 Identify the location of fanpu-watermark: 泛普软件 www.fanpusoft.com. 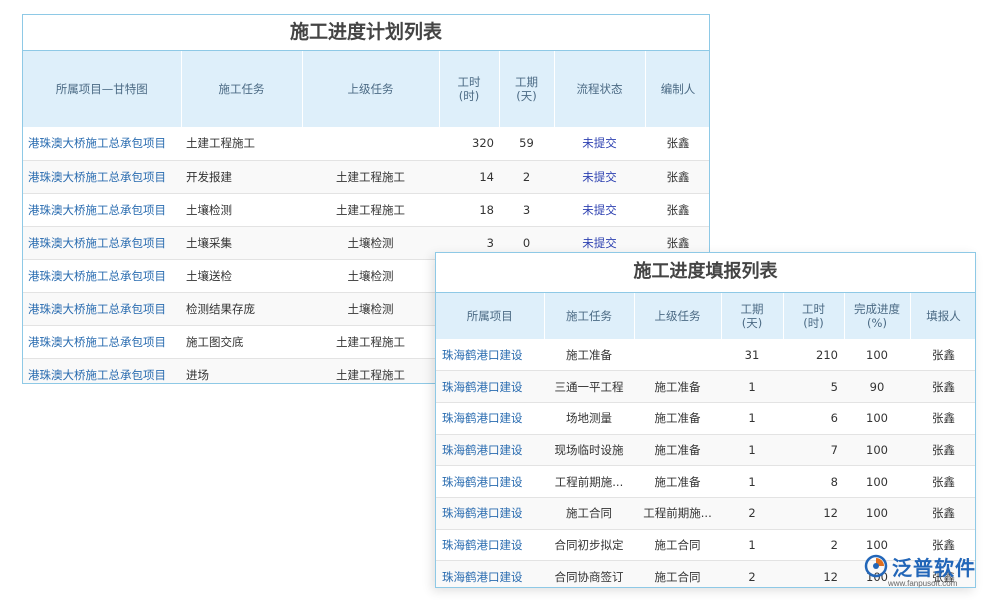
(928, 574).